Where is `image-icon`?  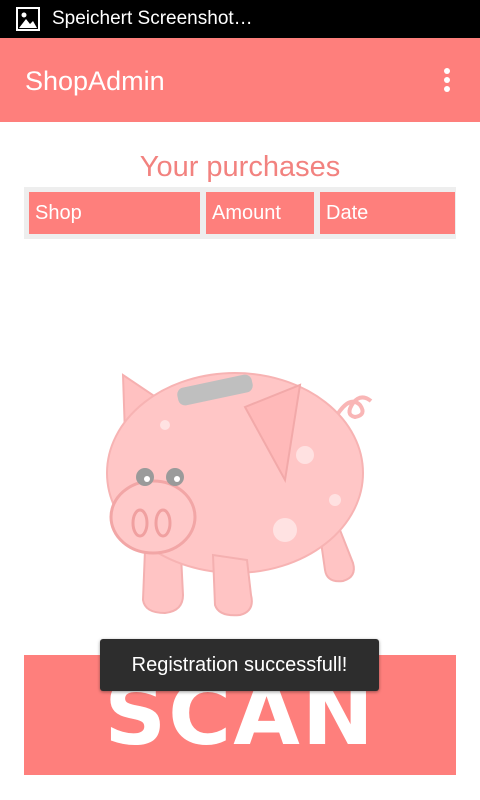 image-icon is located at coordinates (28, 19).